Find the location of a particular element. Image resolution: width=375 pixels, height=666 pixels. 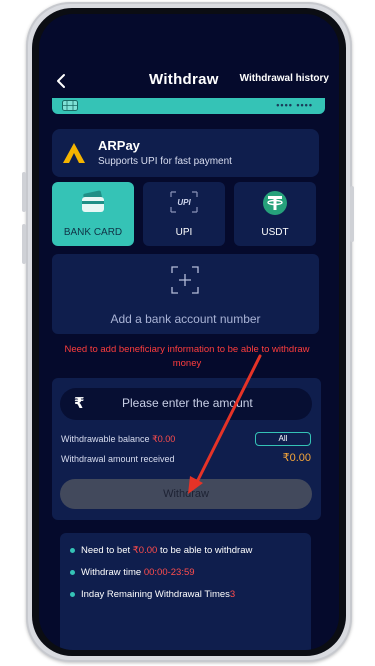

card-number-mask: •••• •••• is located at coordinates (294, 105).